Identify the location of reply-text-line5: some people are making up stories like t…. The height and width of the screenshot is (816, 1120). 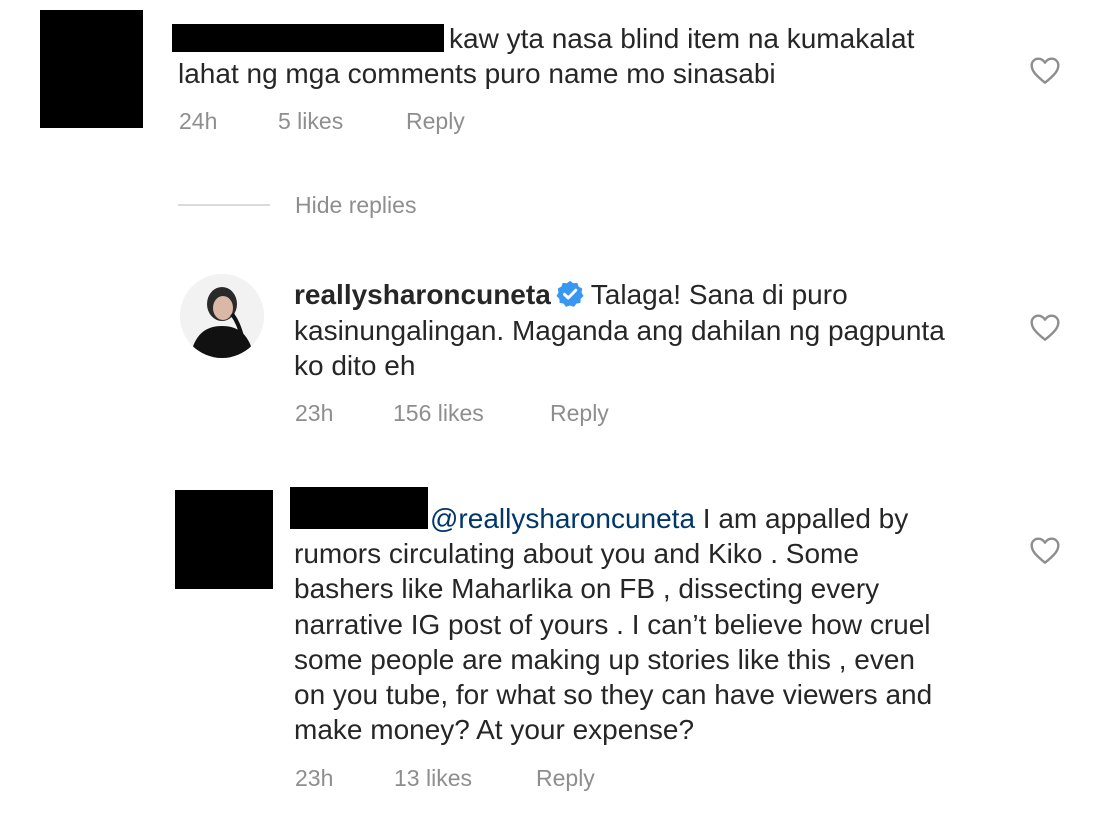
(604, 659).